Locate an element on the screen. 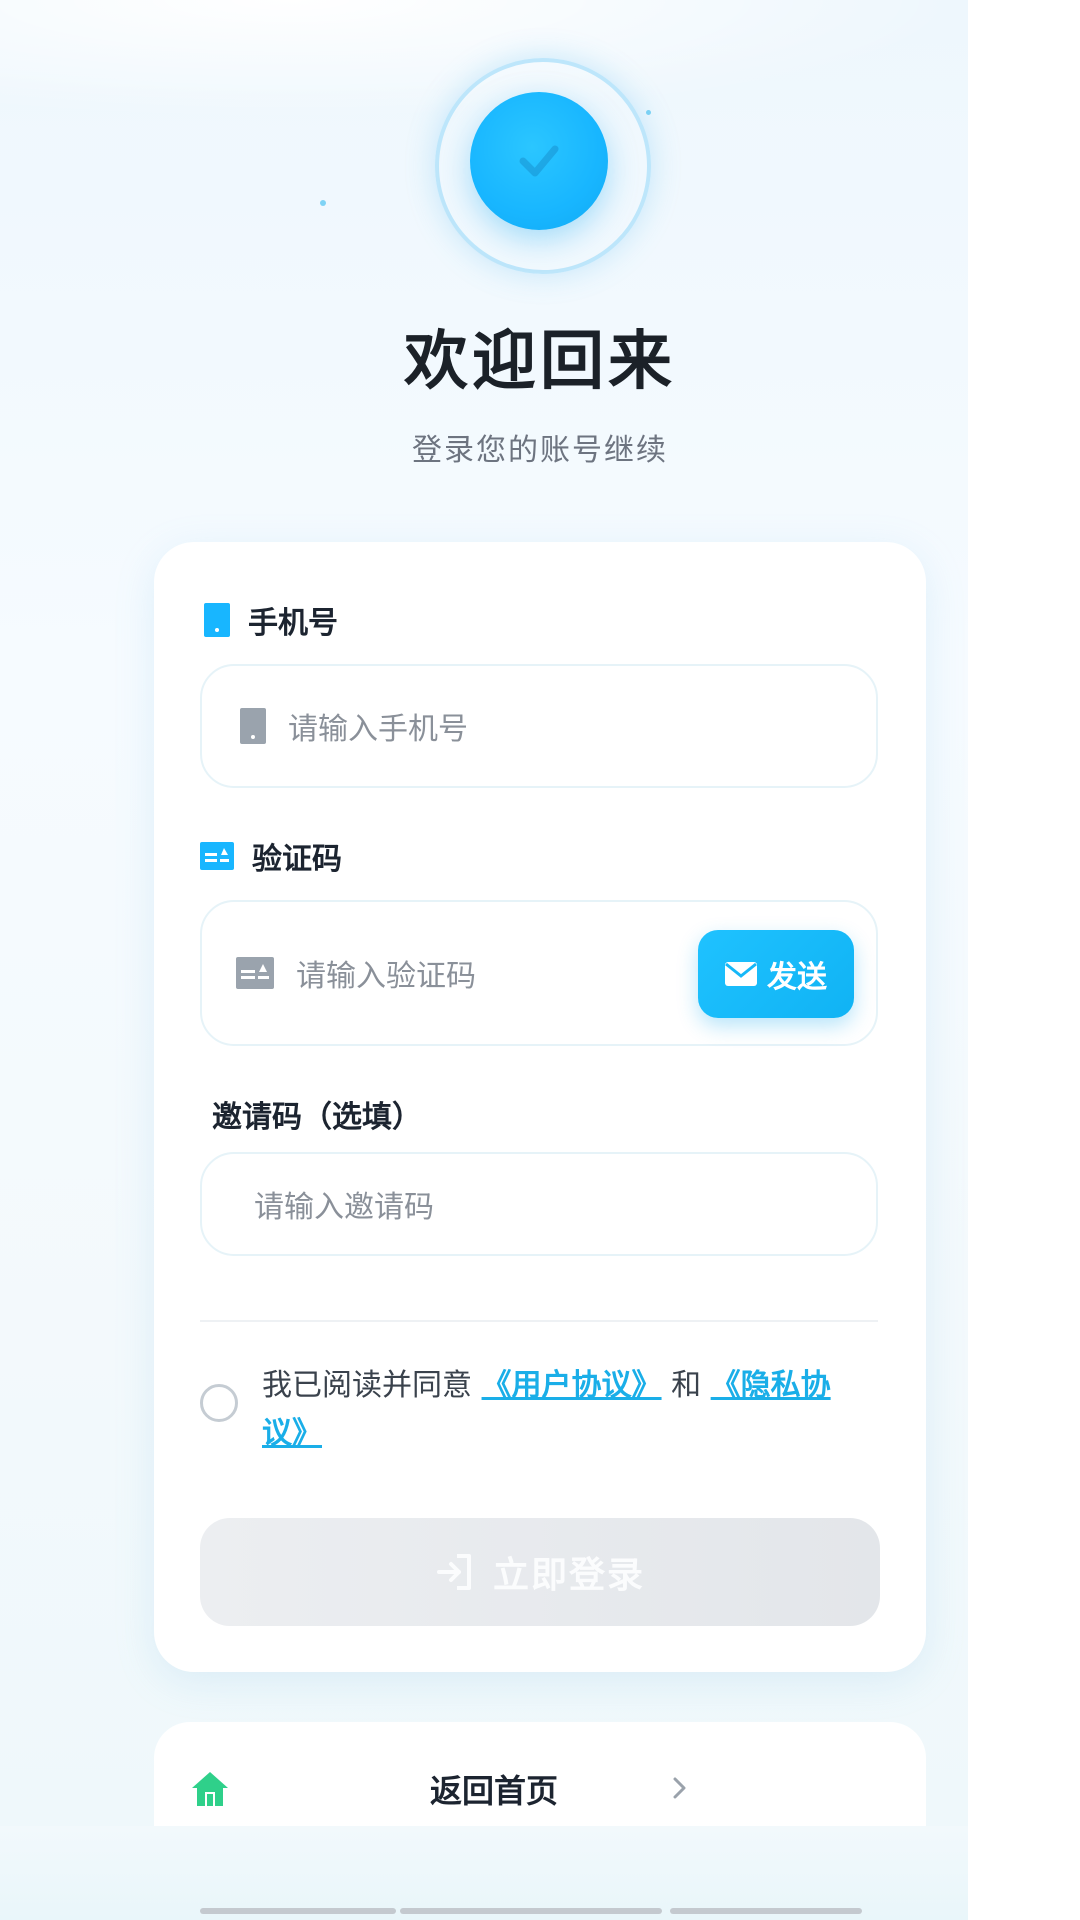 The height and width of the screenshot is (1920, 1080). avatar is located at coordinates (539, 161).